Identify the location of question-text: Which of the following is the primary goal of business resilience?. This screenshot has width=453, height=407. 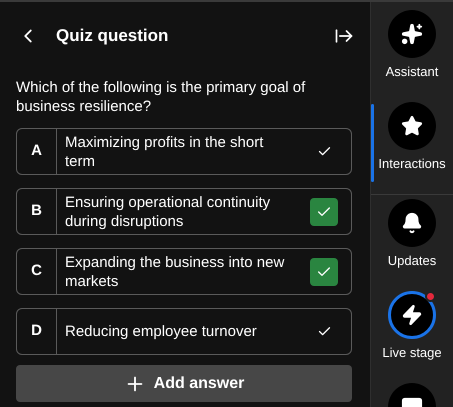
(161, 97).